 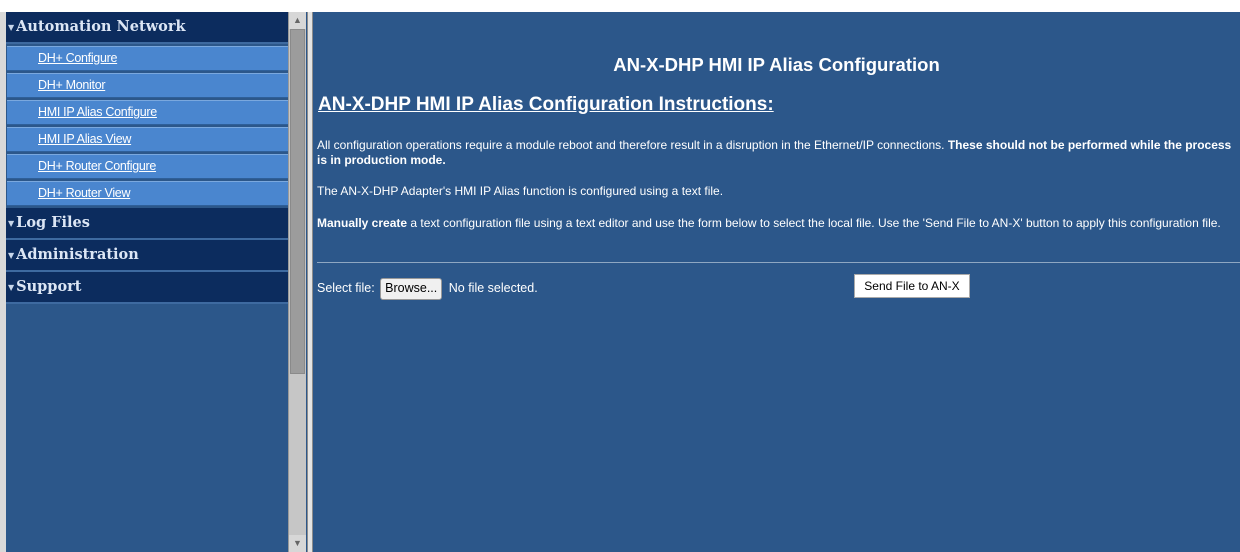 What do you see at coordinates (77, 254) in the screenshot?
I see `section-title: Administration` at bounding box center [77, 254].